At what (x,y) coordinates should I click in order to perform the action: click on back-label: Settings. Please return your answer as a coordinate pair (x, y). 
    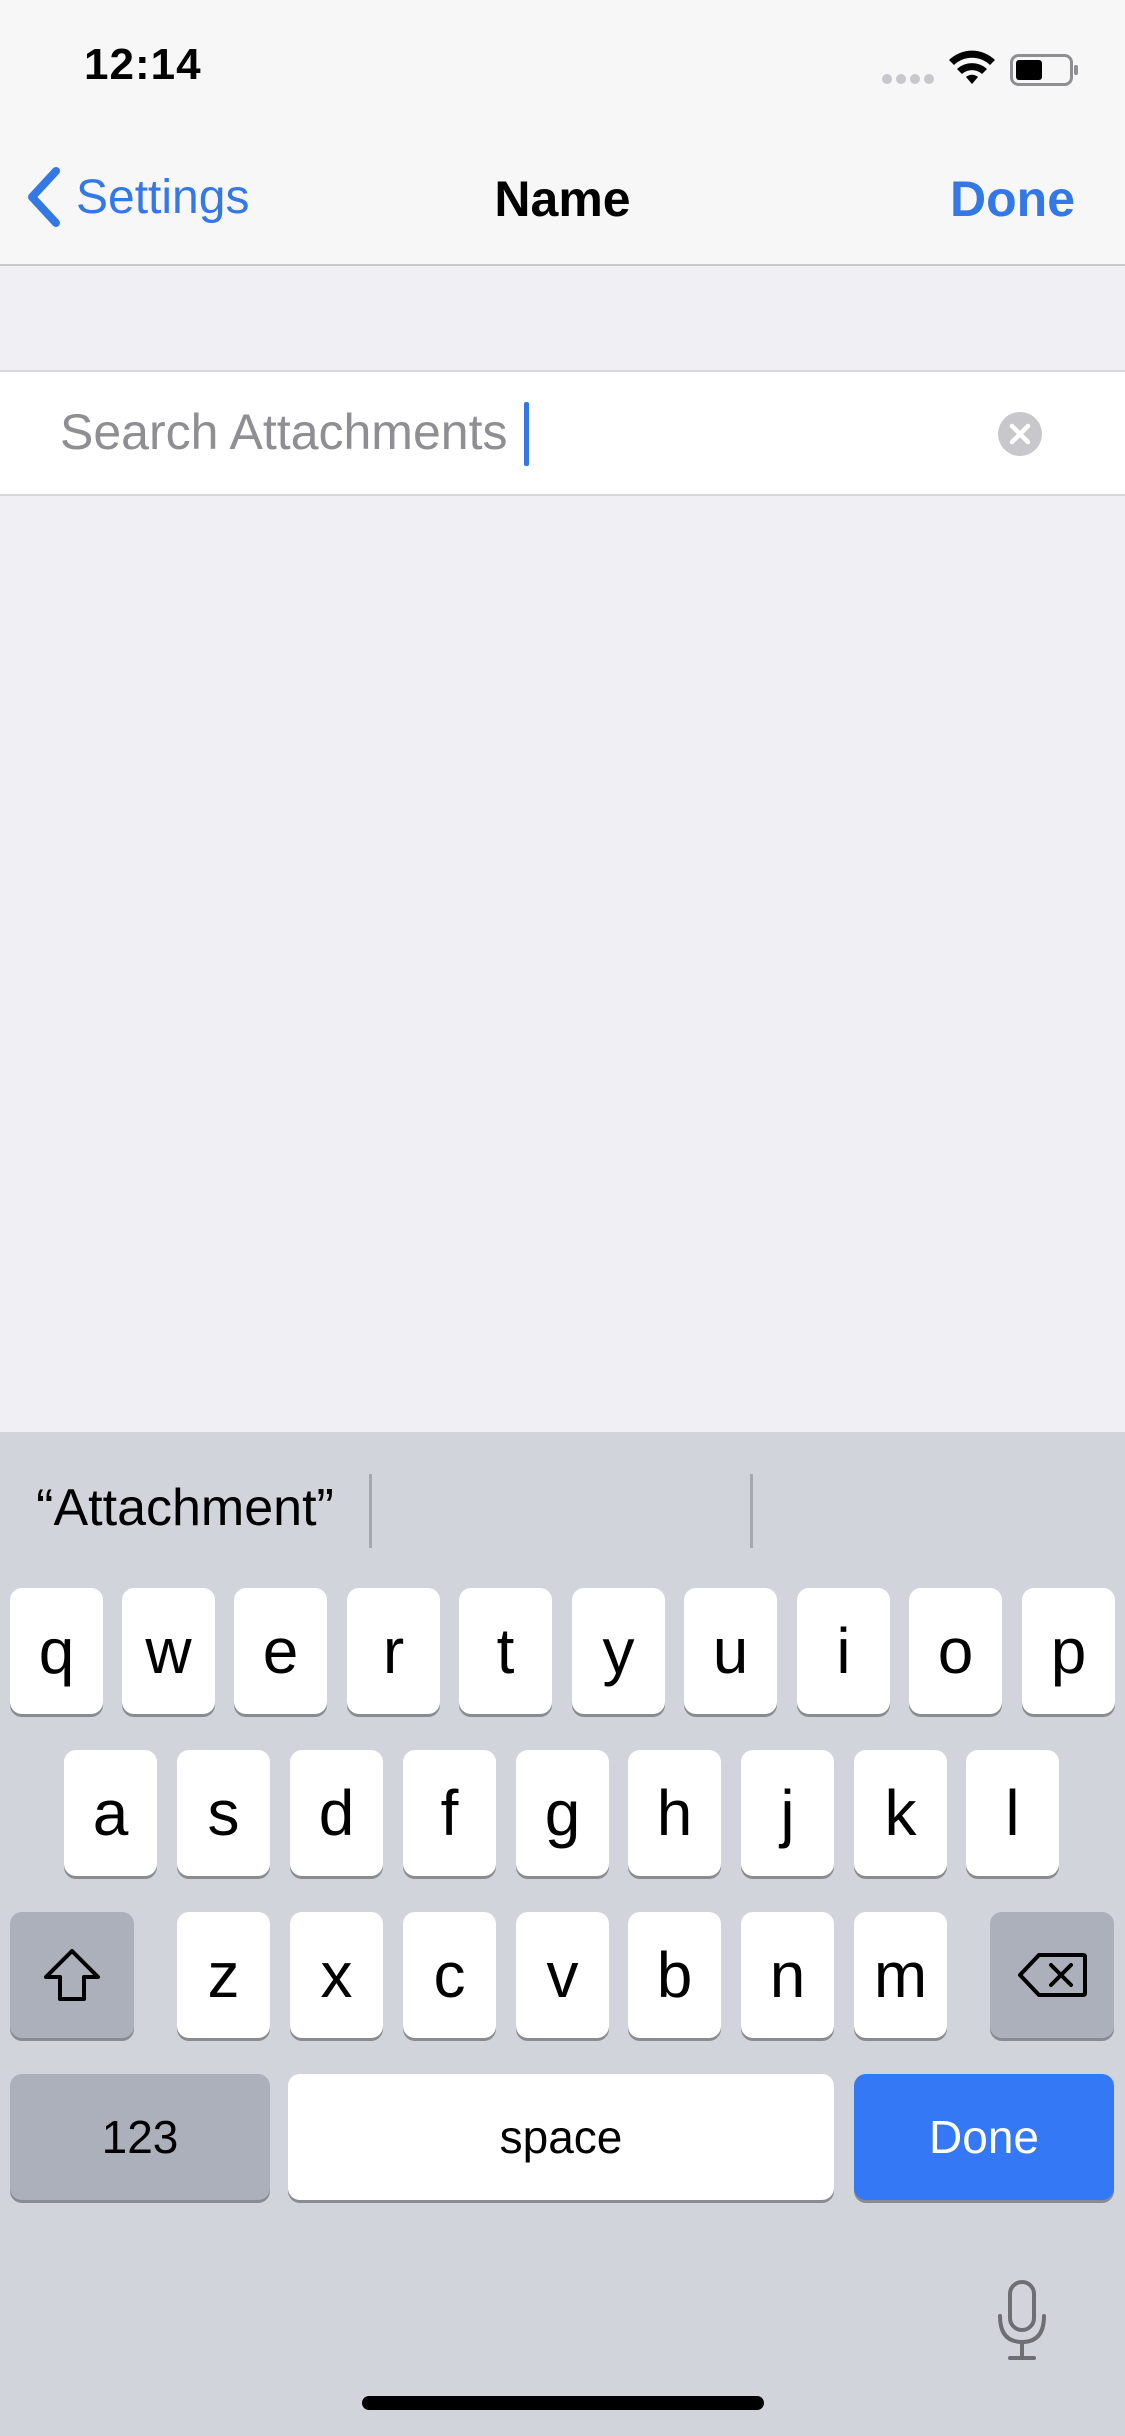
    Looking at the image, I should click on (163, 197).